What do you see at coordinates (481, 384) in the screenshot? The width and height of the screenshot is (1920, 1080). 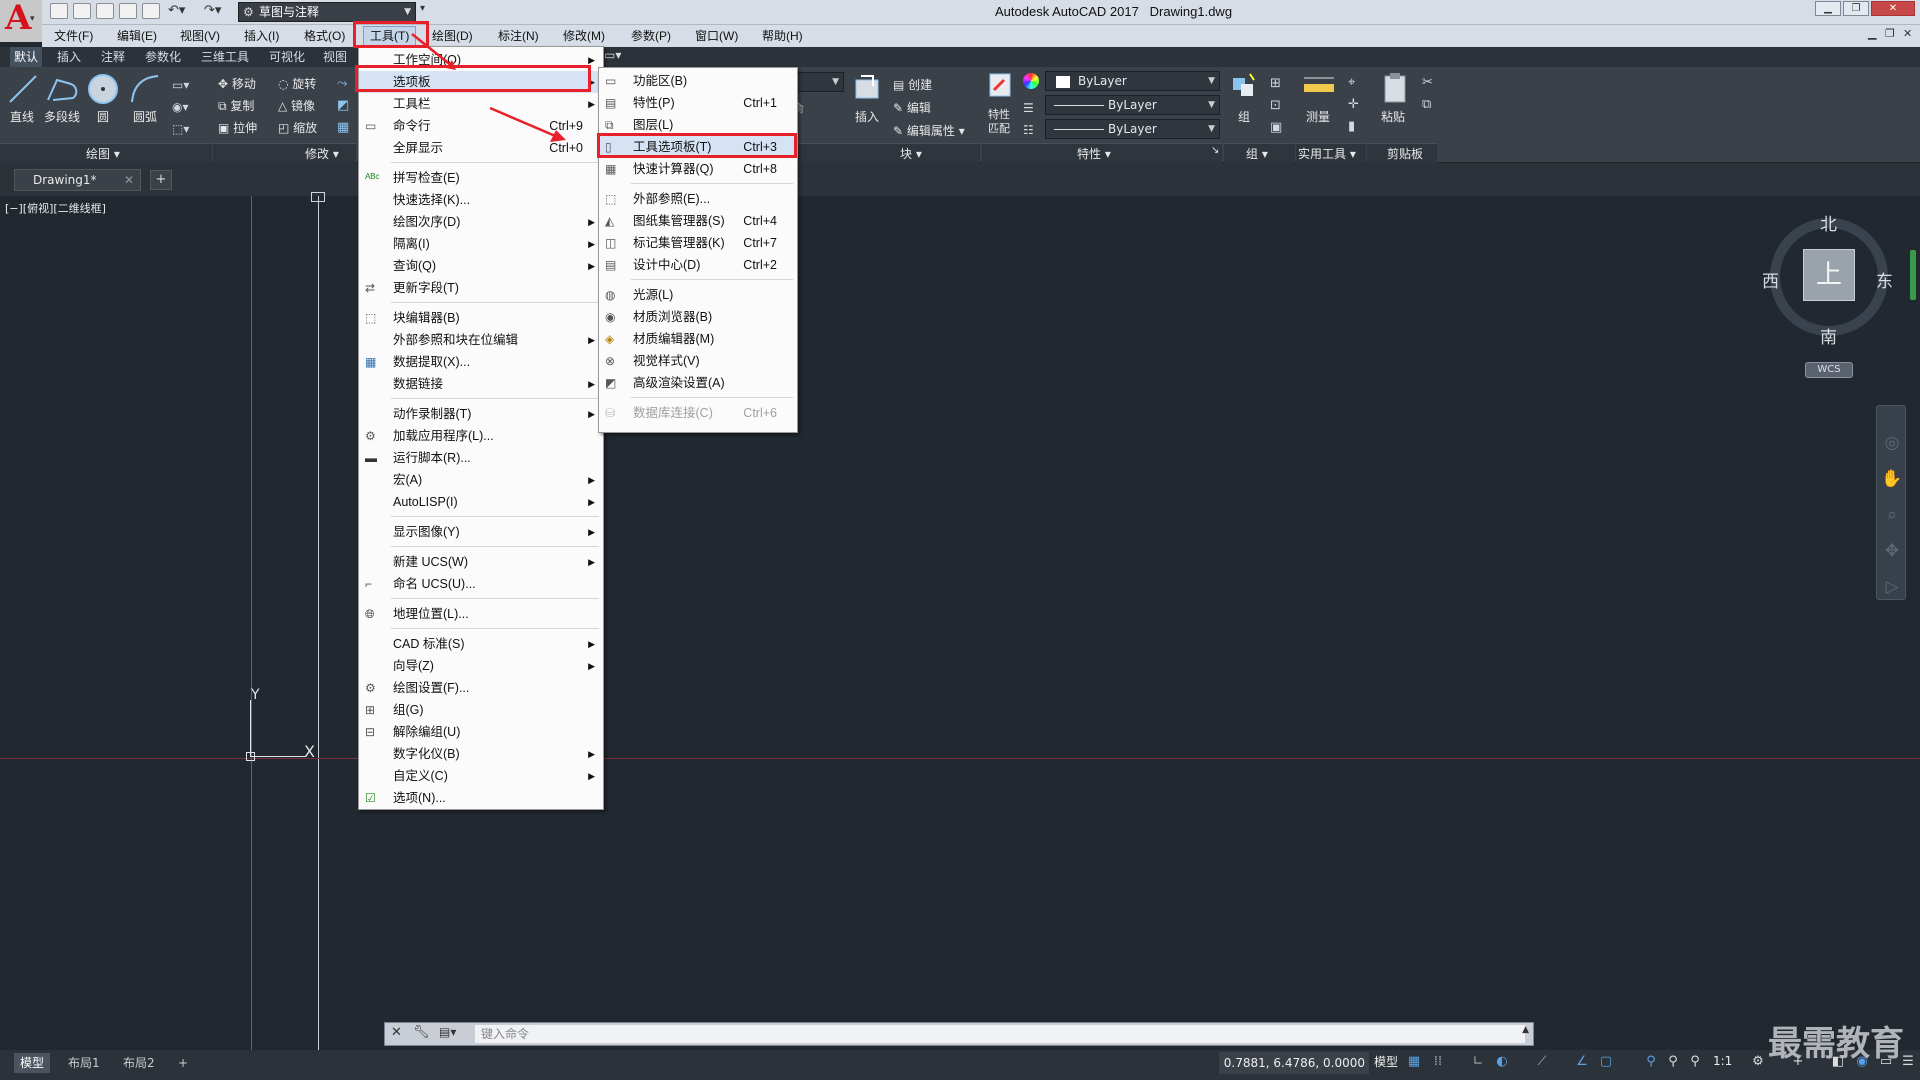 I see `tools-menu-item: 数据链接 ▶` at bounding box center [481, 384].